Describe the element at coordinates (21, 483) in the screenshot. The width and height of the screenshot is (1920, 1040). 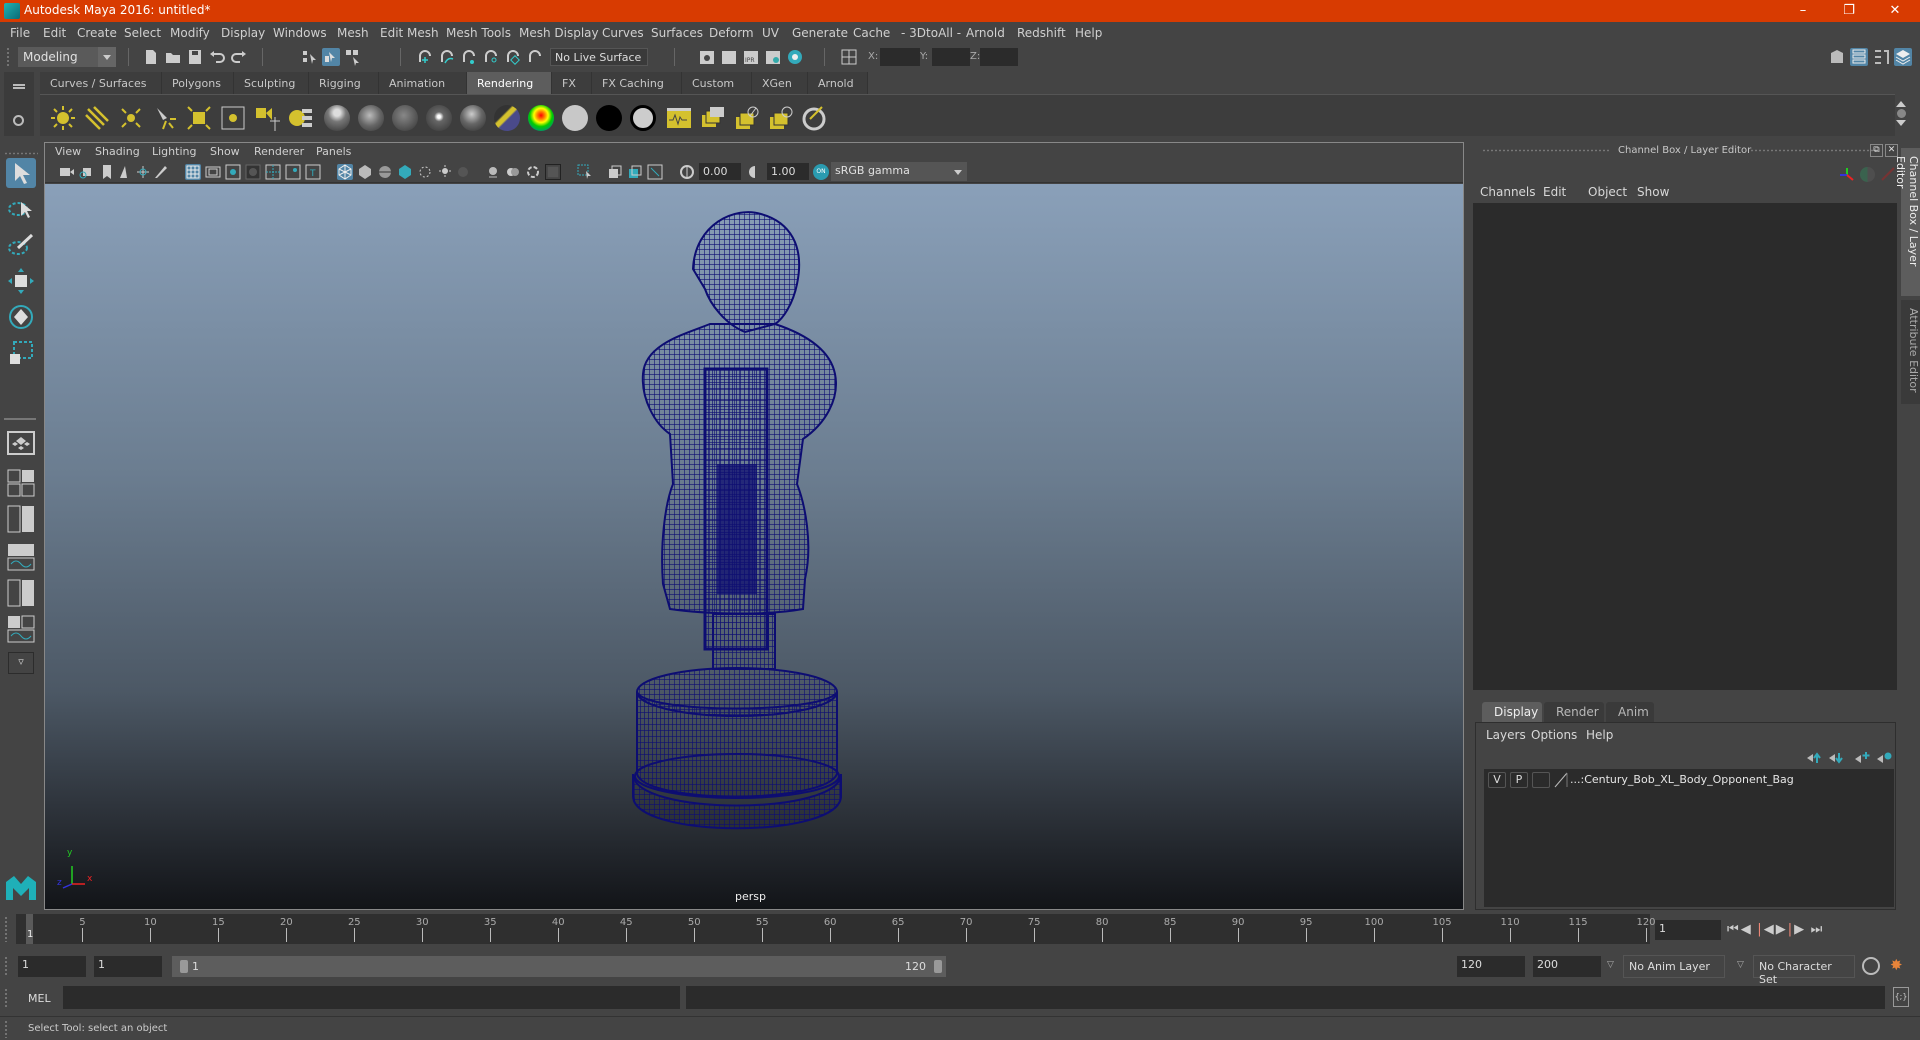
I see `four-view-layout-icon` at that location.